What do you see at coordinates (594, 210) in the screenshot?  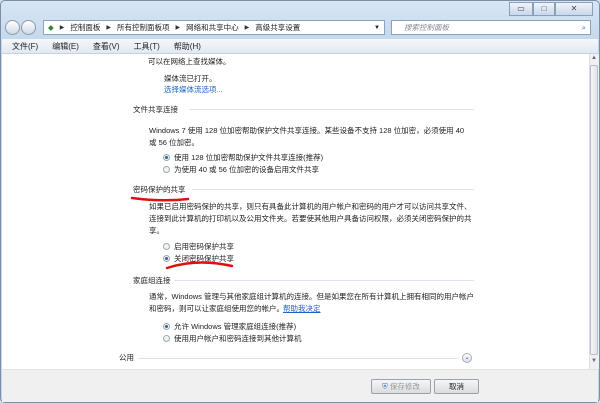 I see `scrollbar-thumb` at bounding box center [594, 210].